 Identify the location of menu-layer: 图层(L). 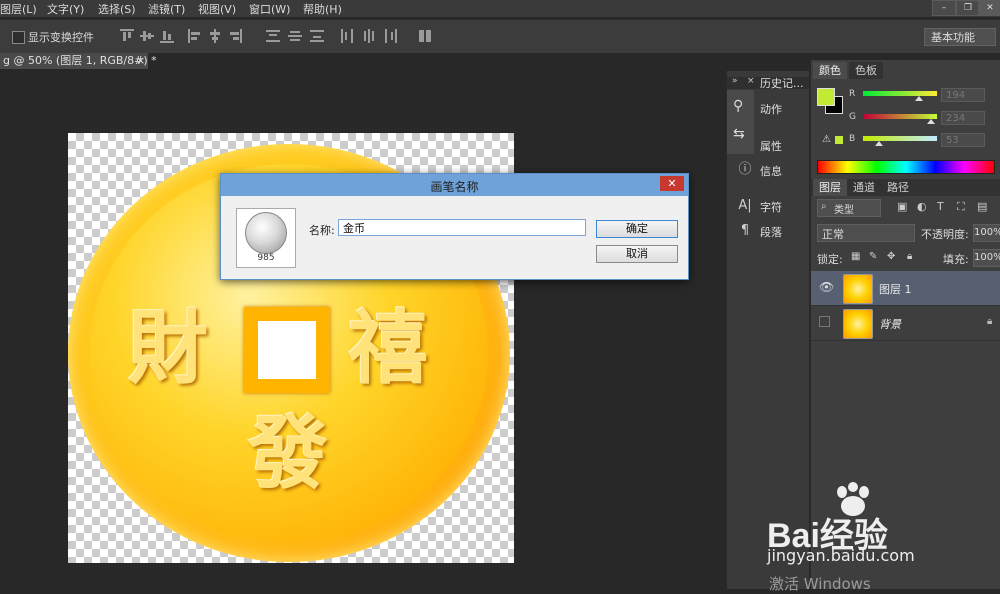
(18, 9).